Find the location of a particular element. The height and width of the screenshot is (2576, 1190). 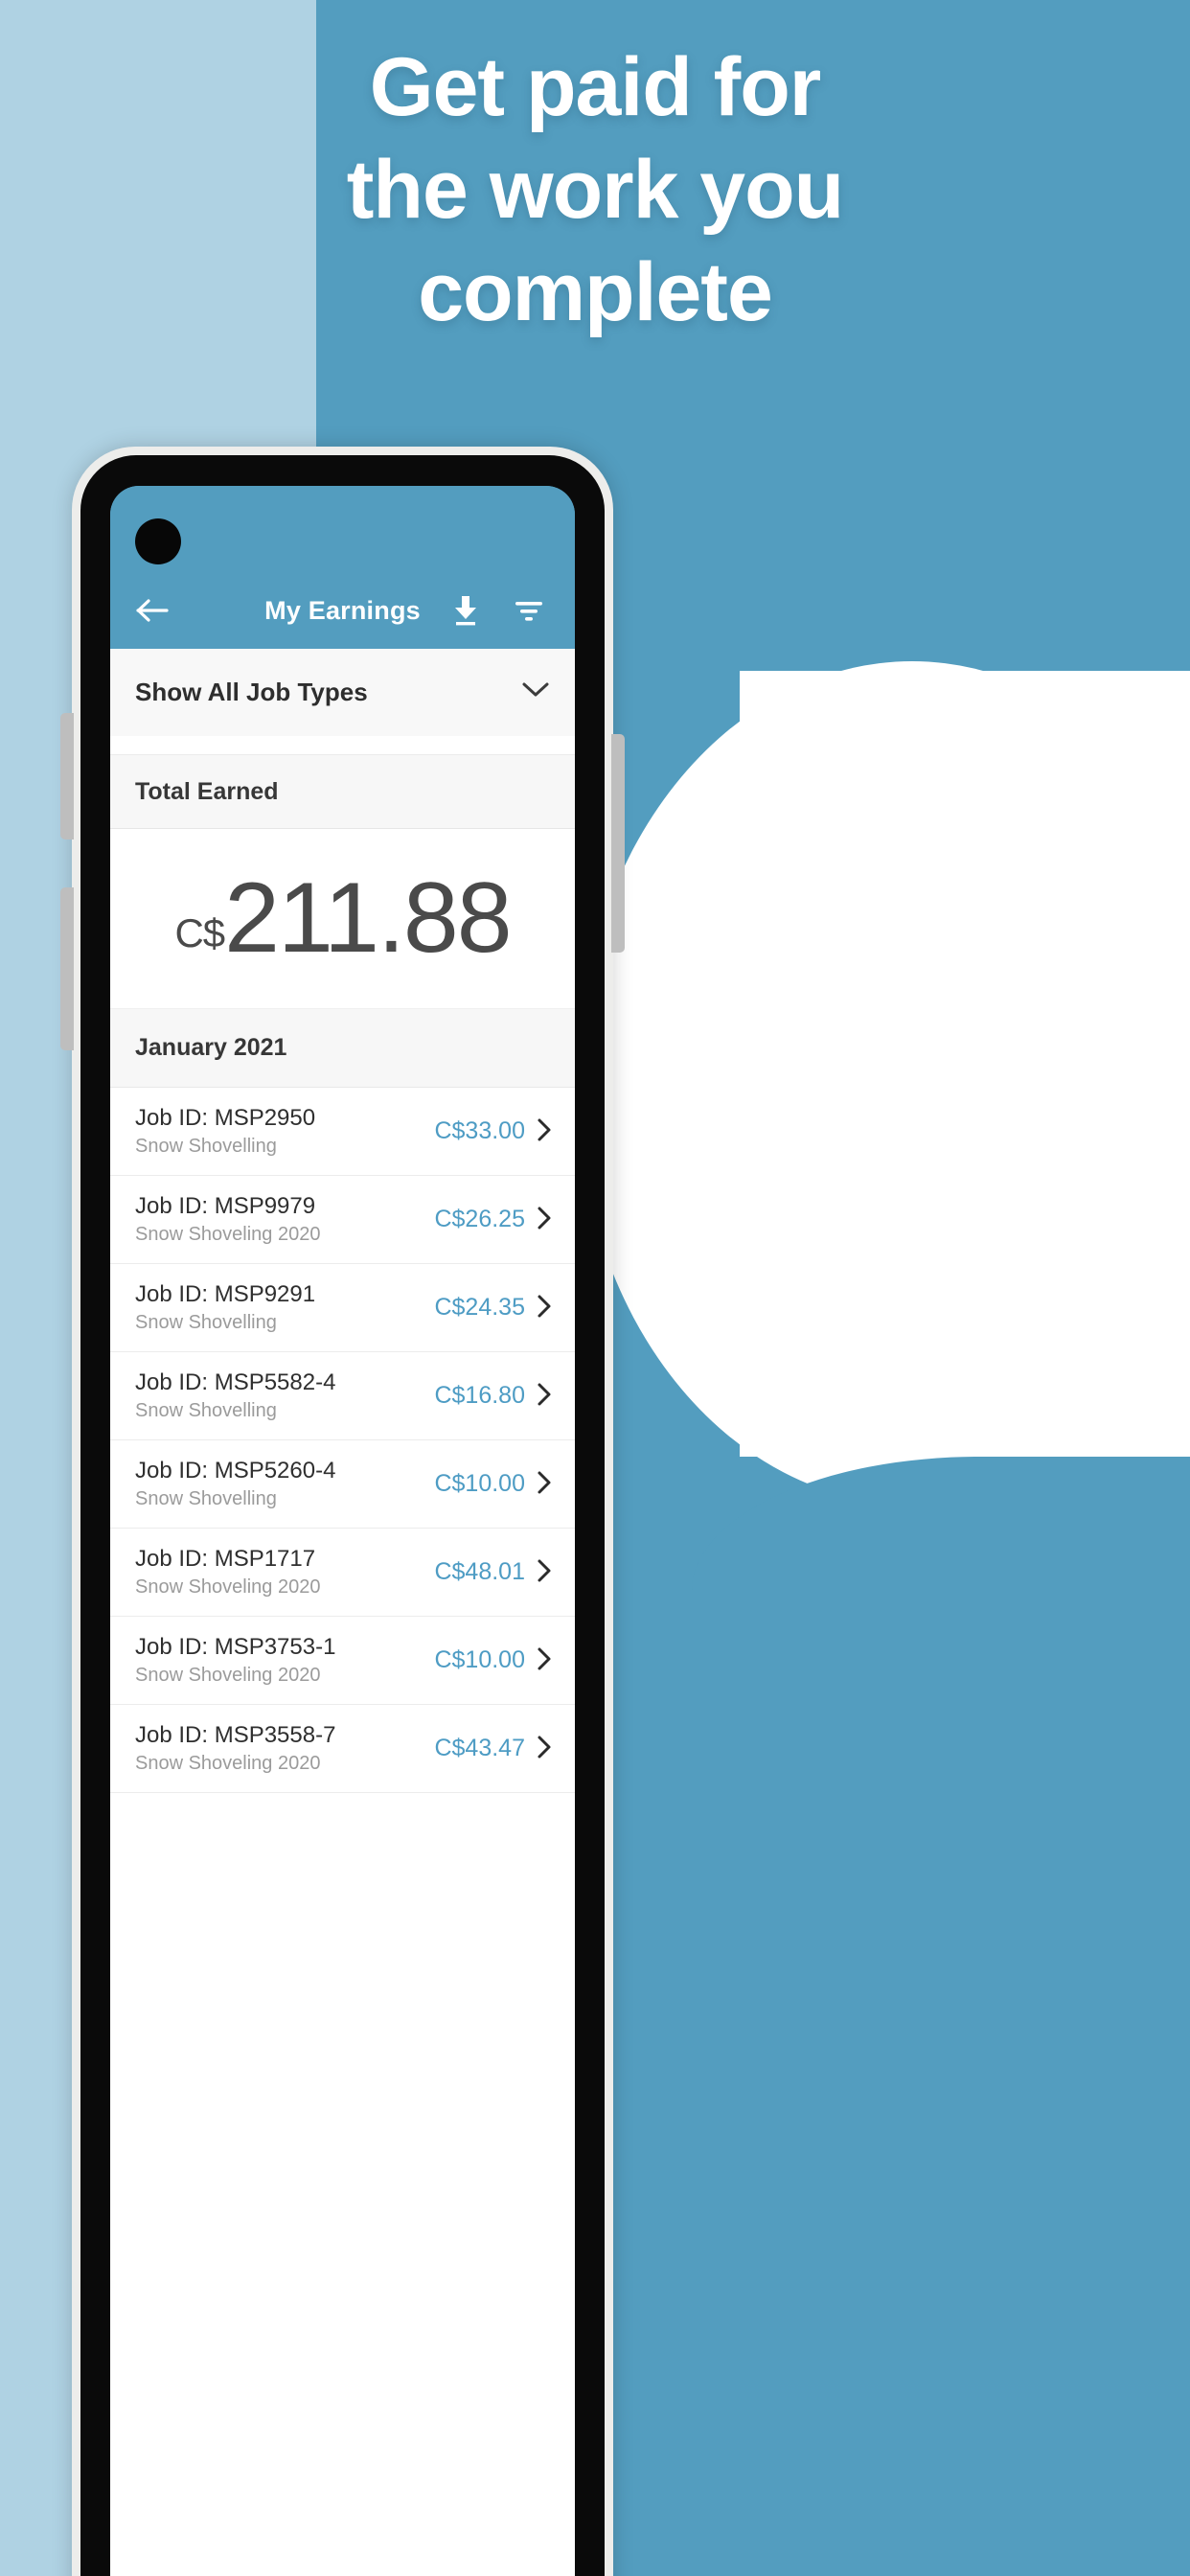

job-row-amount-group: C$48.01 is located at coordinates (493, 1572).